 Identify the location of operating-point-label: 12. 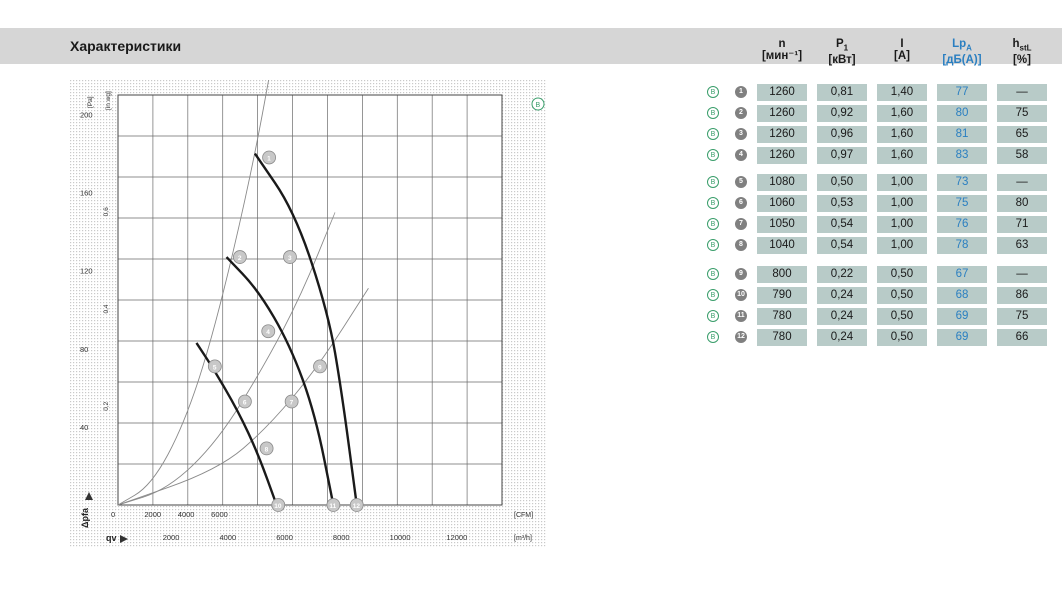
(357, 506).